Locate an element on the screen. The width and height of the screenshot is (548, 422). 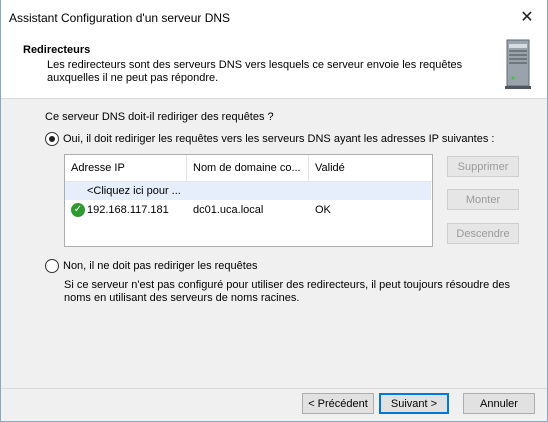
row-ip: 192.168.117.181 is located at coordinates (128, 210).